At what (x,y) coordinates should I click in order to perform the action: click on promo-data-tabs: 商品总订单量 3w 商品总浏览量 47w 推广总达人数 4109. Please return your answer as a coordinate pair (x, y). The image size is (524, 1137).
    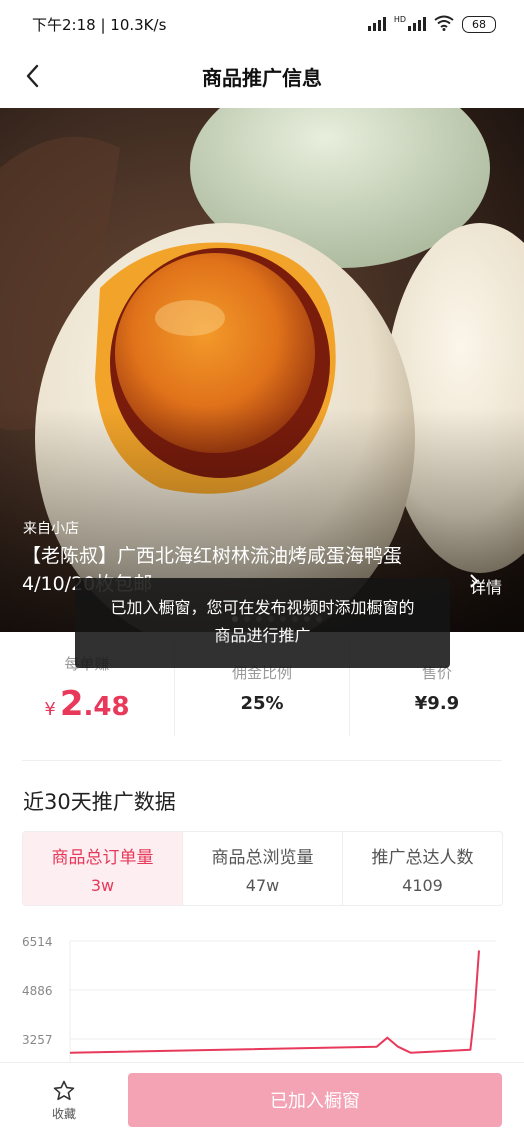
    Looking at the image, I should click on (262, 868).